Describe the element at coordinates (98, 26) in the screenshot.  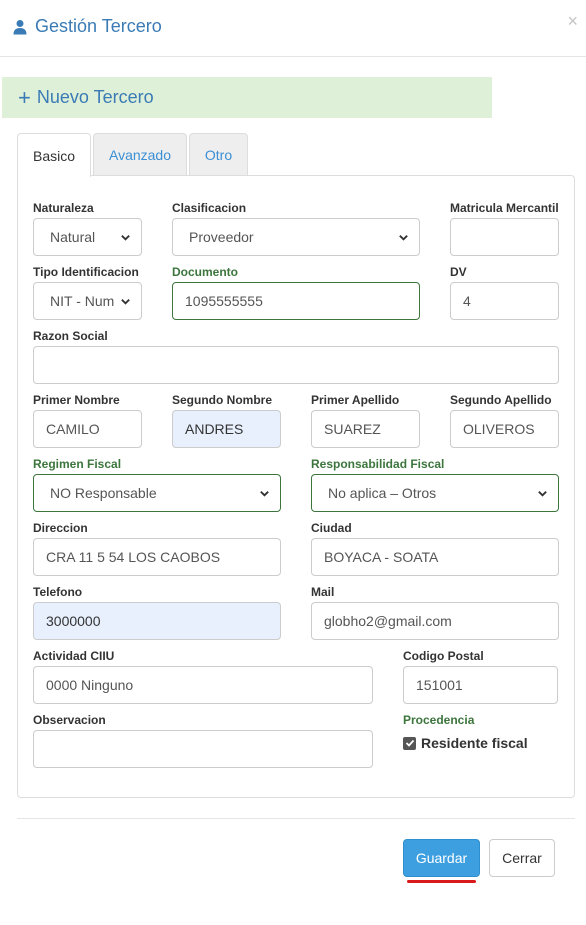
I see `modal-title-text: Gestión Tercero` at that location.